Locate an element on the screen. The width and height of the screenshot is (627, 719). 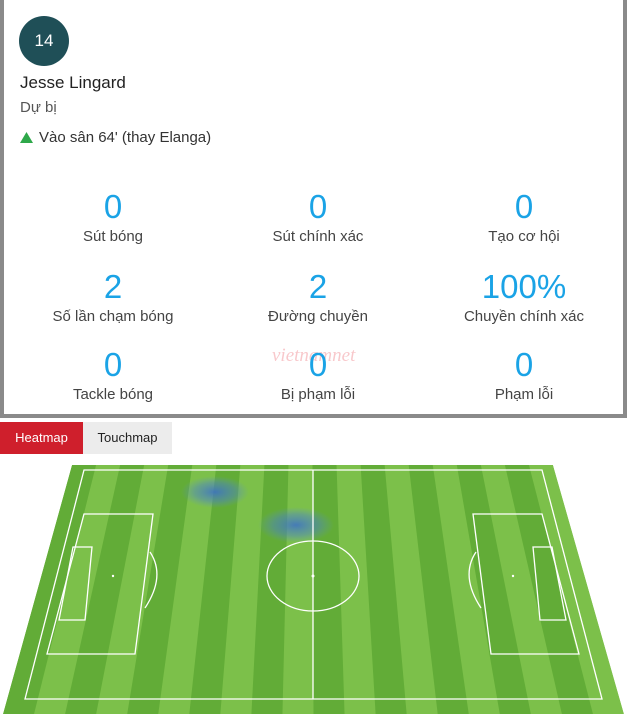
stat-label: Sút chính xác is located at coordinates (318, 236).